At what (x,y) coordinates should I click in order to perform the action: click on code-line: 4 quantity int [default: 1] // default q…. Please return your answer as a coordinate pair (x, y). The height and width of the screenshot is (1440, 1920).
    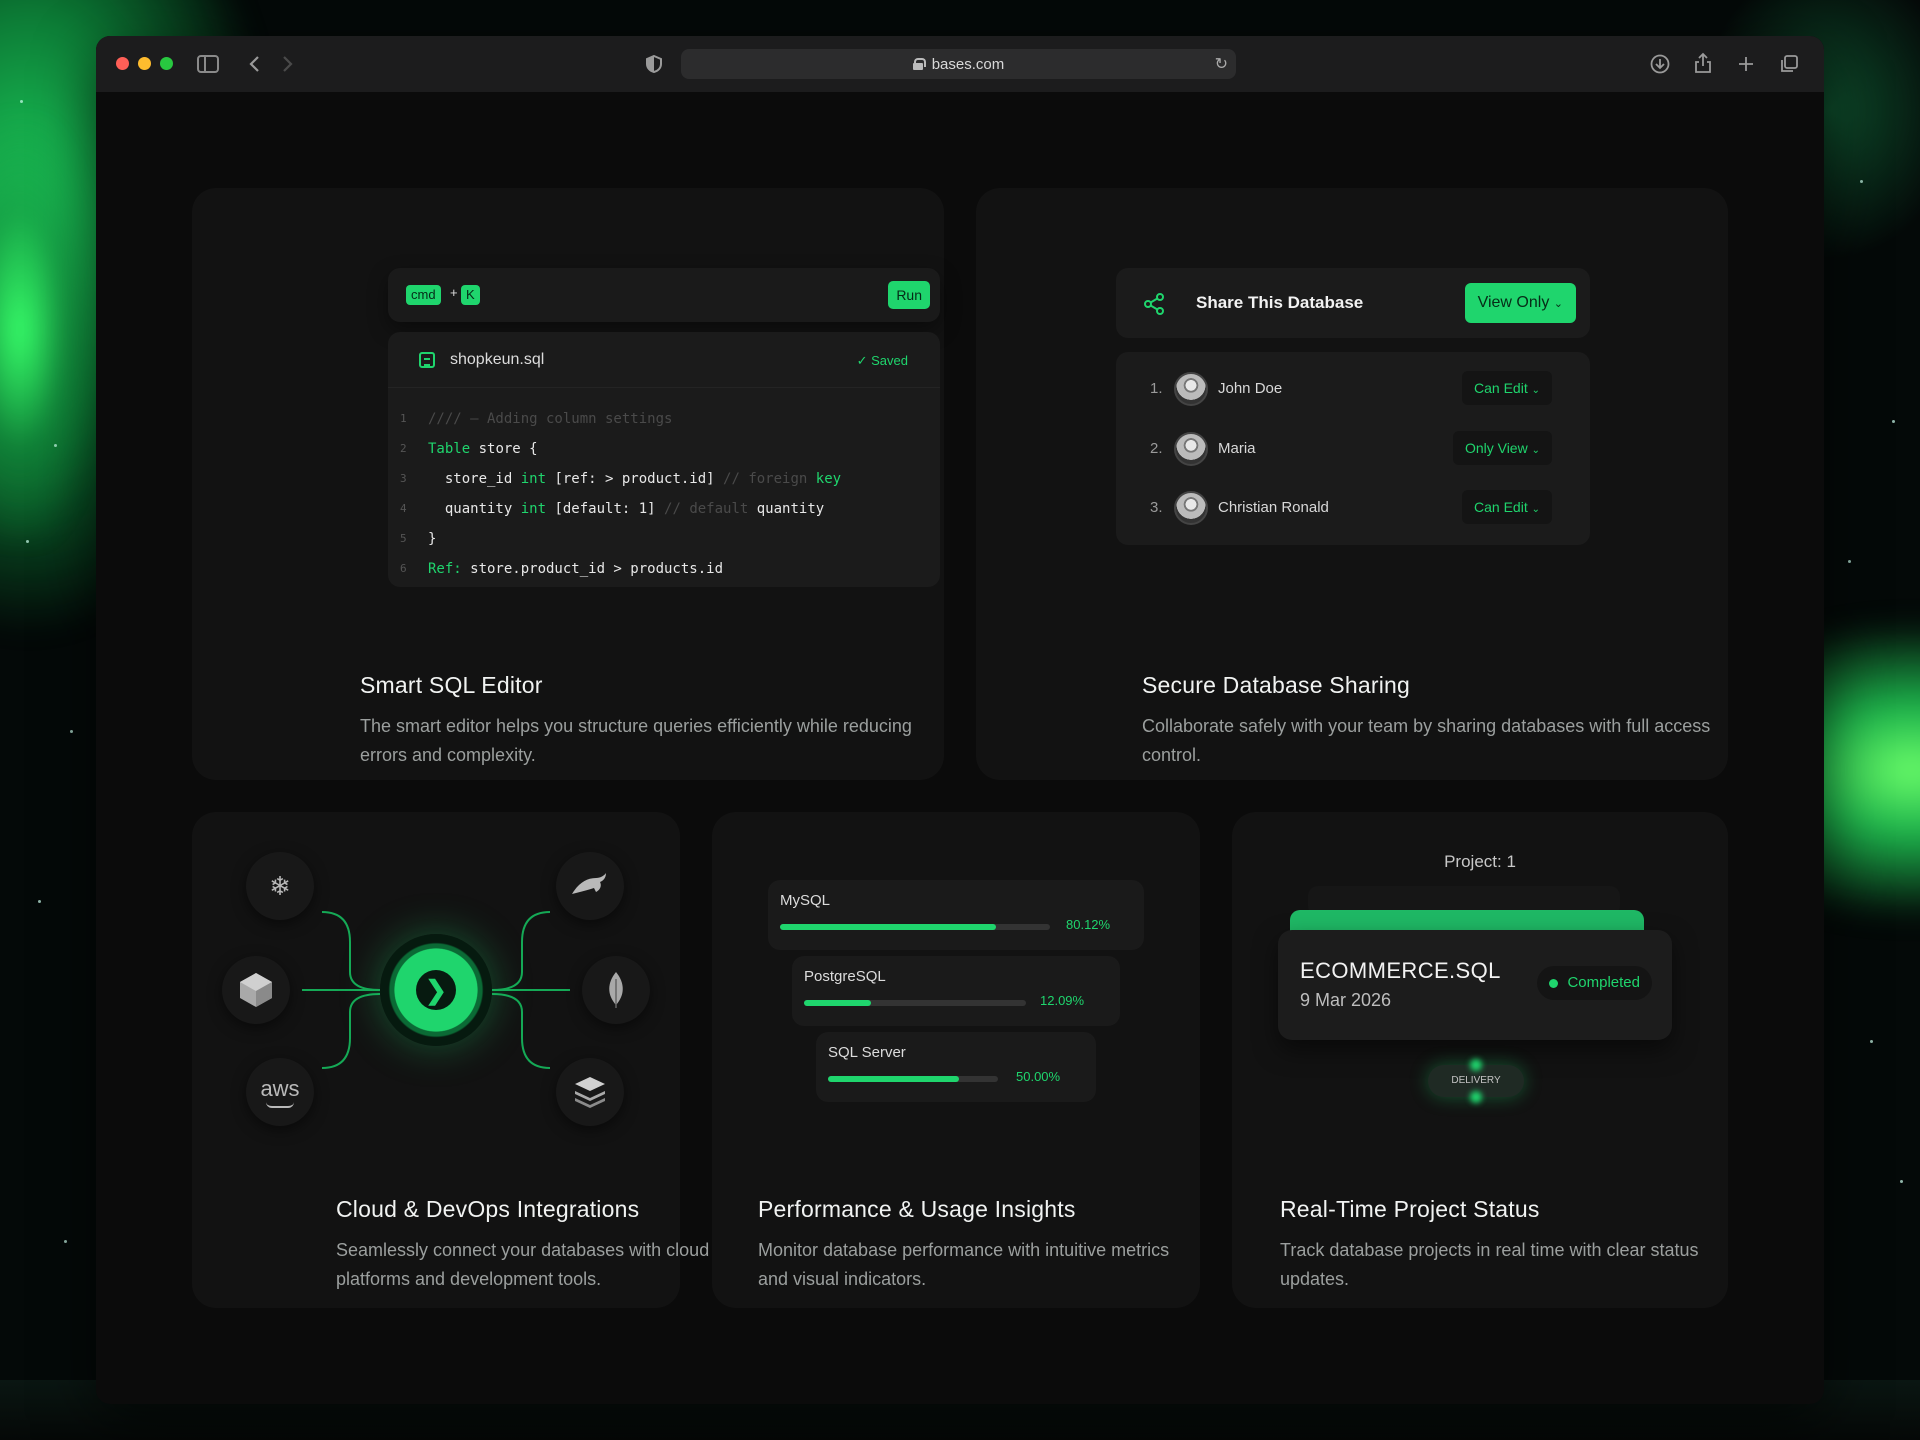
    Looking at the image, I should click on (612, 509).